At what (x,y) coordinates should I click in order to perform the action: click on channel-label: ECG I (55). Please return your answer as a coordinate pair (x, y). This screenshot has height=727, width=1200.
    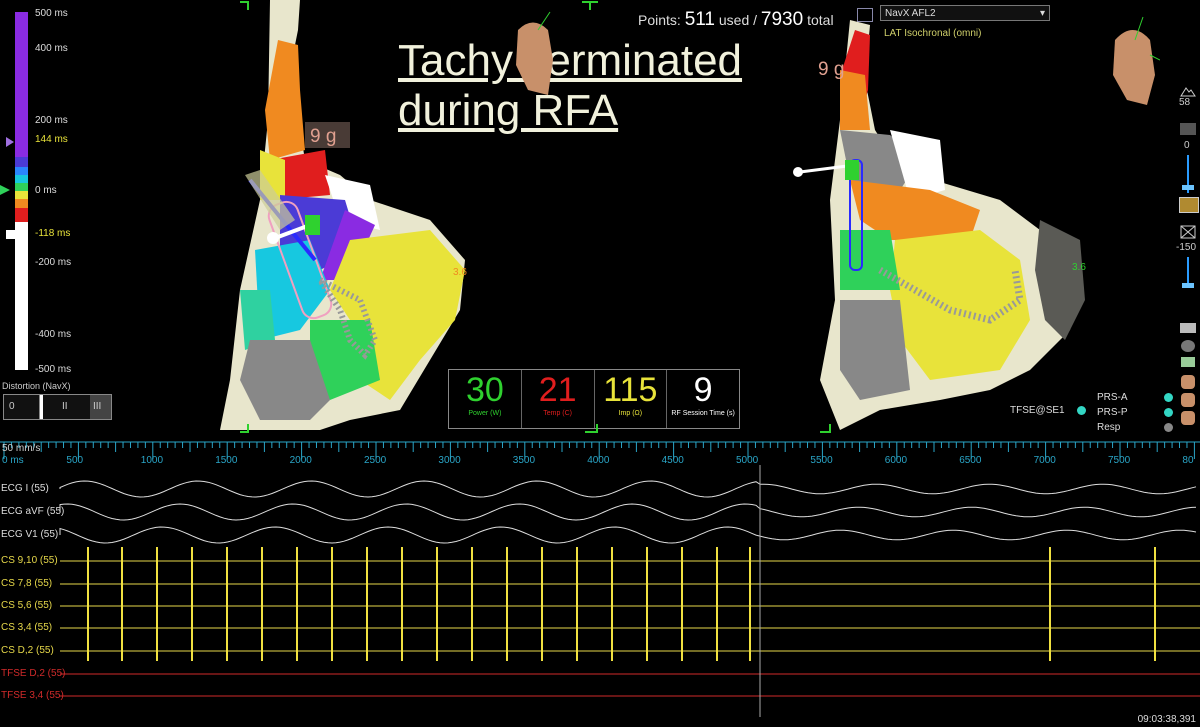
    Looking at the image, I should click on (25, 488).